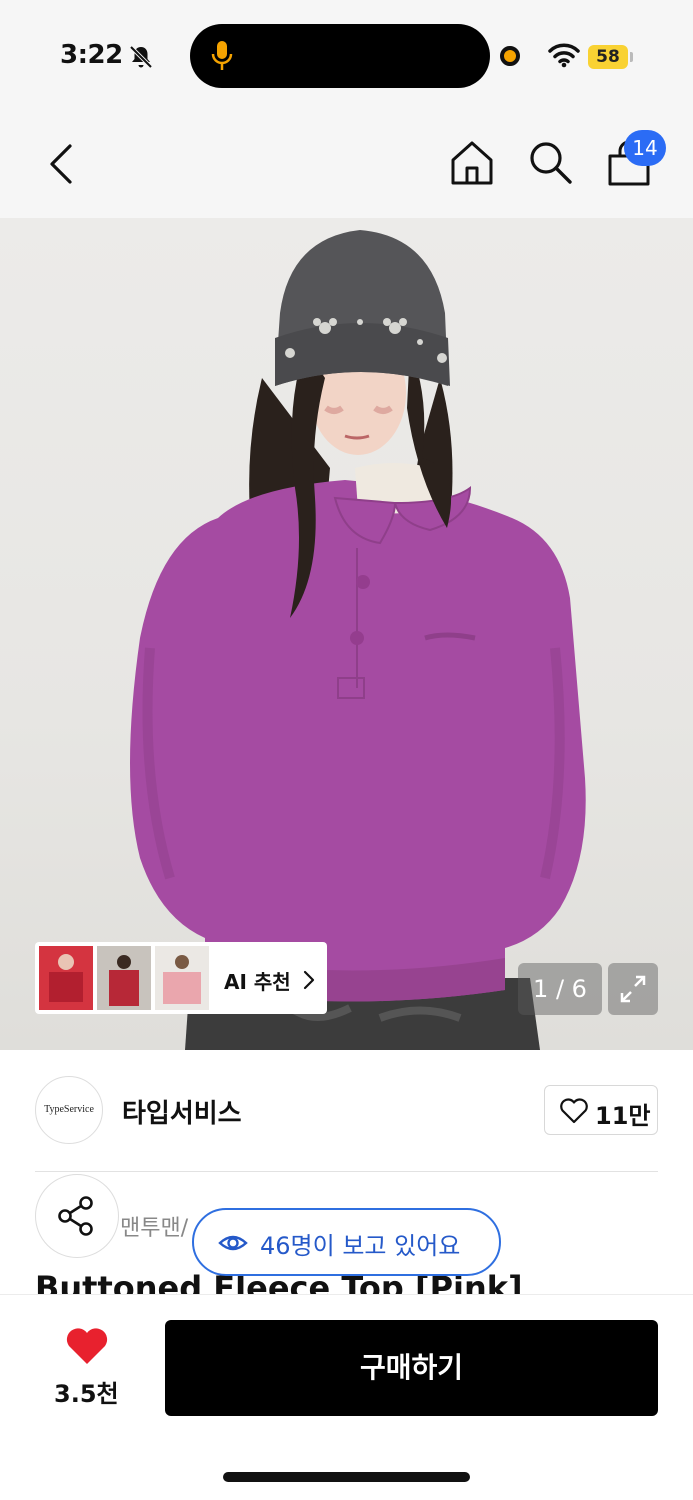 Image resolution: width=693 pixels, height=1500 pixels. I want to click on status-bar: 3:22 58, so click(346, 56).